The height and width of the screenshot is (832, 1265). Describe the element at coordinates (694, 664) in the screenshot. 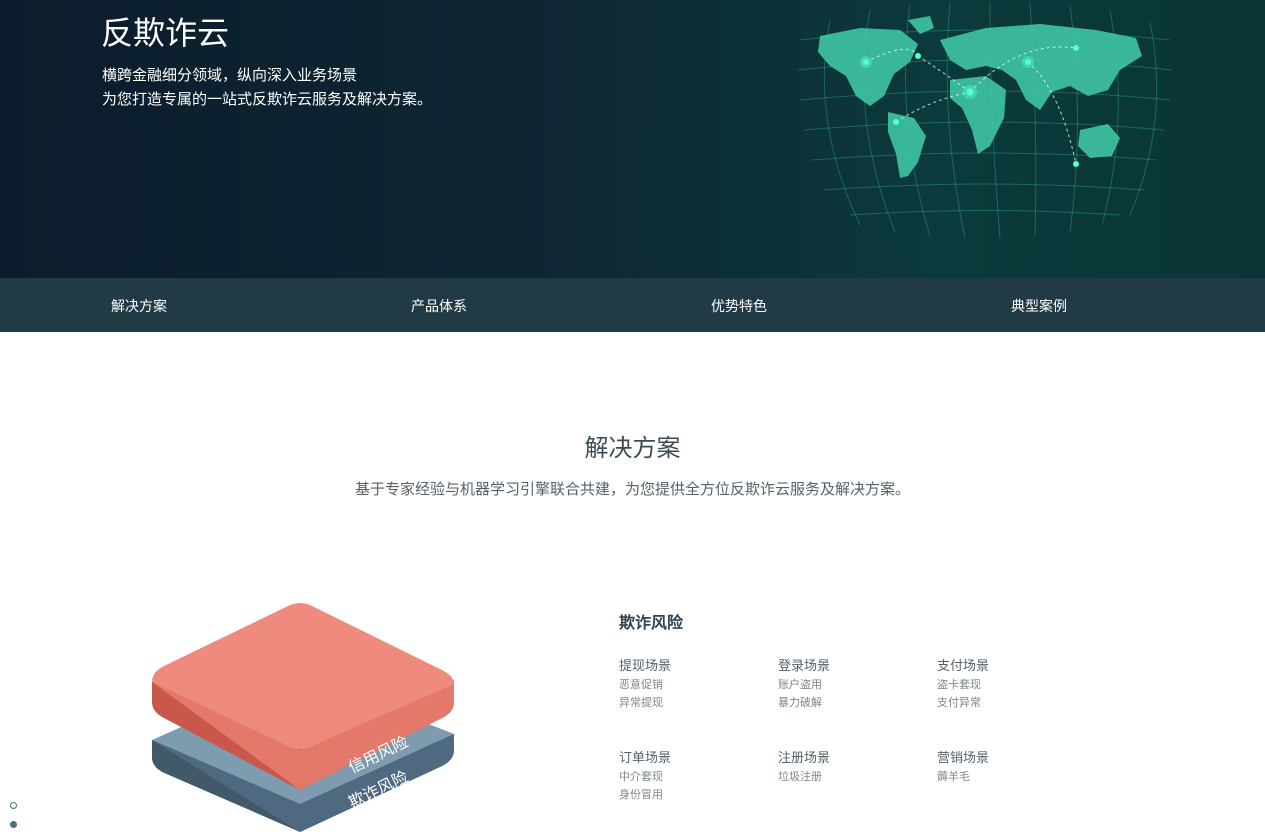

I see `scene-name: 提现场景` at that location.